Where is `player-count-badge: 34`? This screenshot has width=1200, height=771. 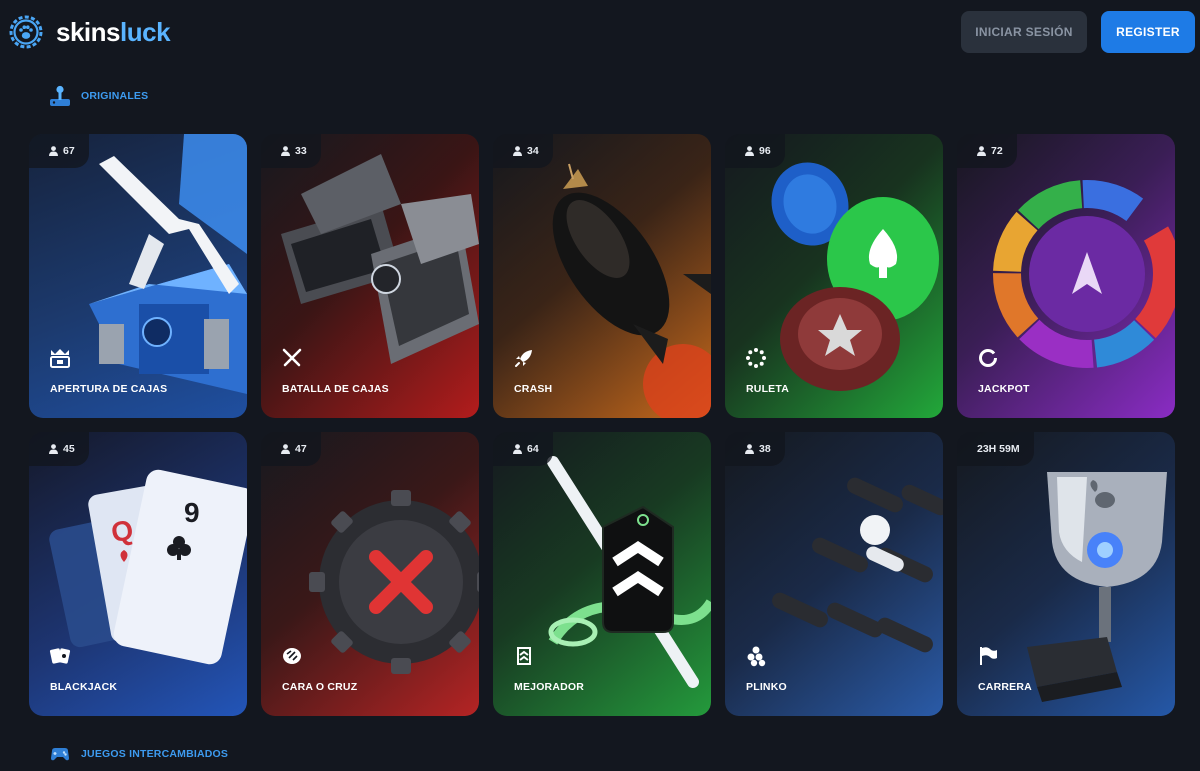
player-count-badge: 34 is located at coordinates (523, 151).